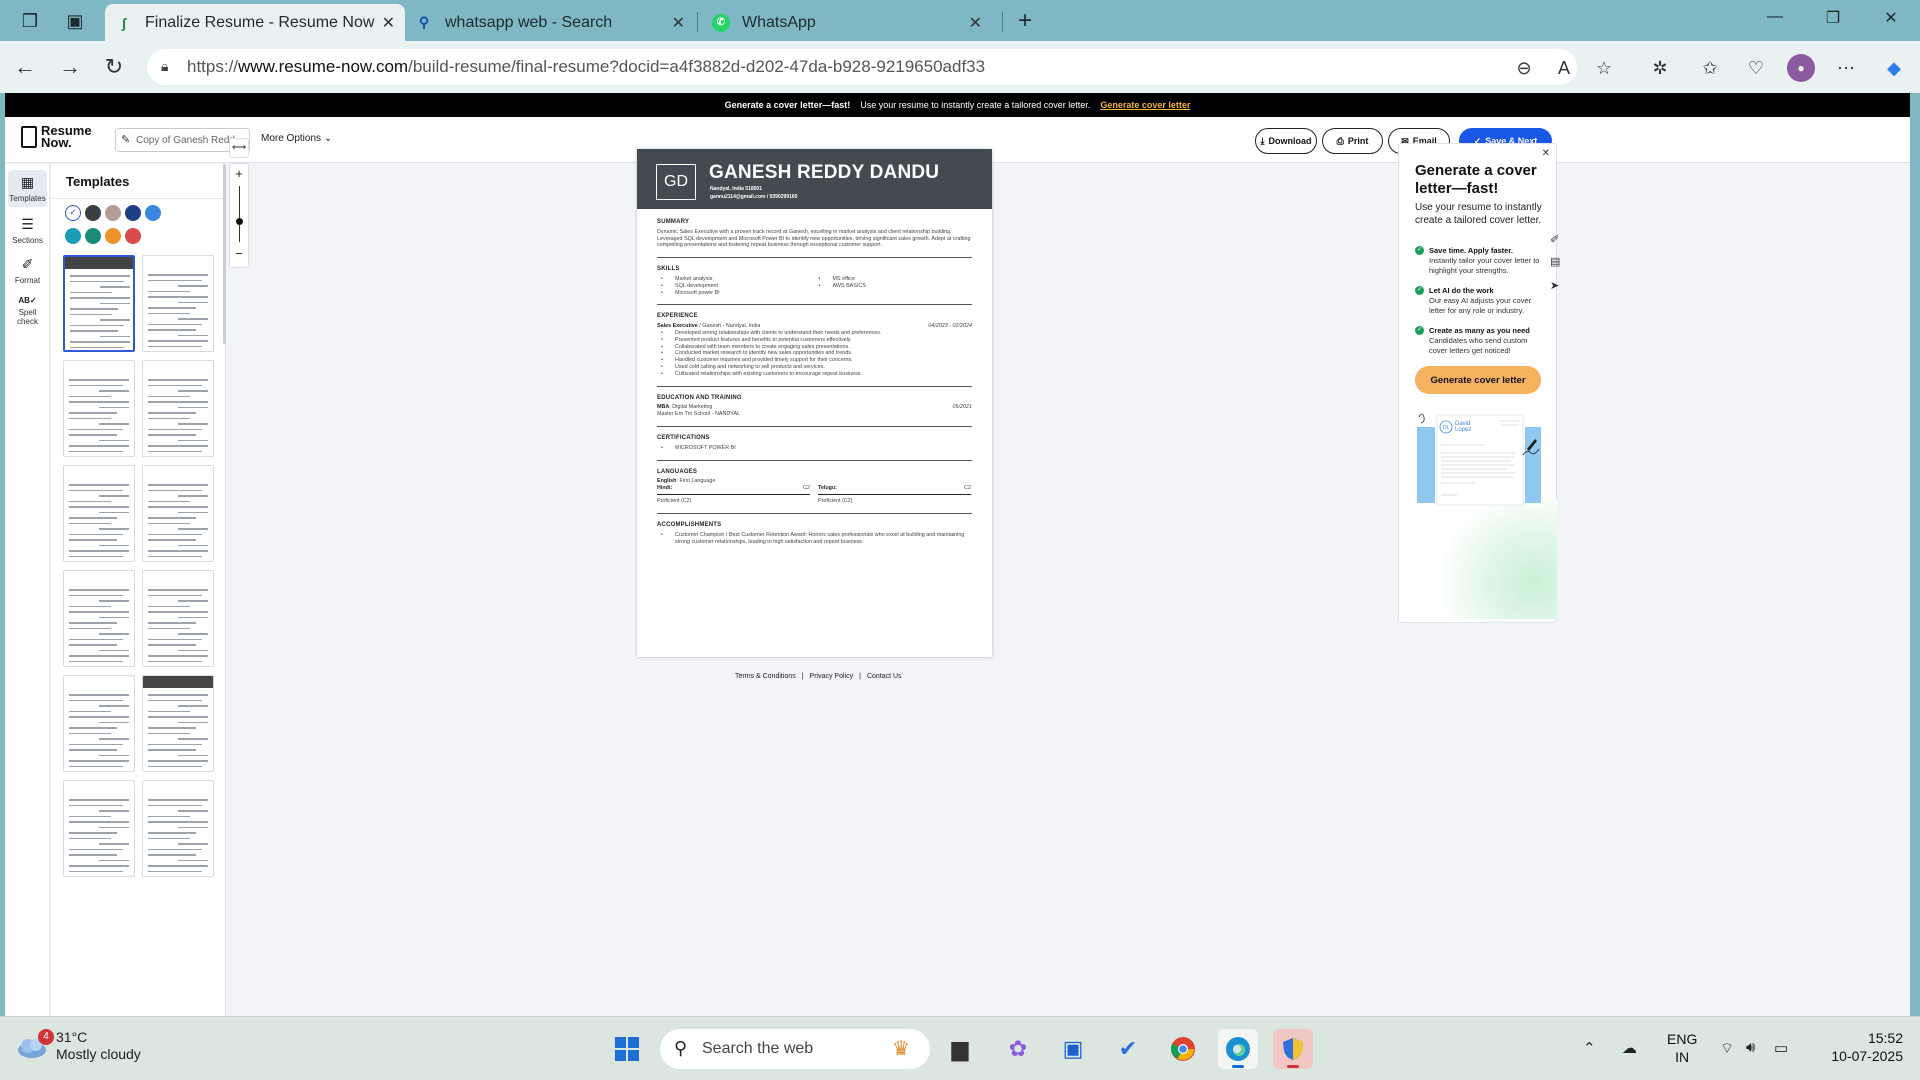 The image size is (1920, 1080). What do you see at coordinates (1128, 1049) in the screenshot?
I see `todo-app-icon: ✔` at bounding box center [1128, 1049].